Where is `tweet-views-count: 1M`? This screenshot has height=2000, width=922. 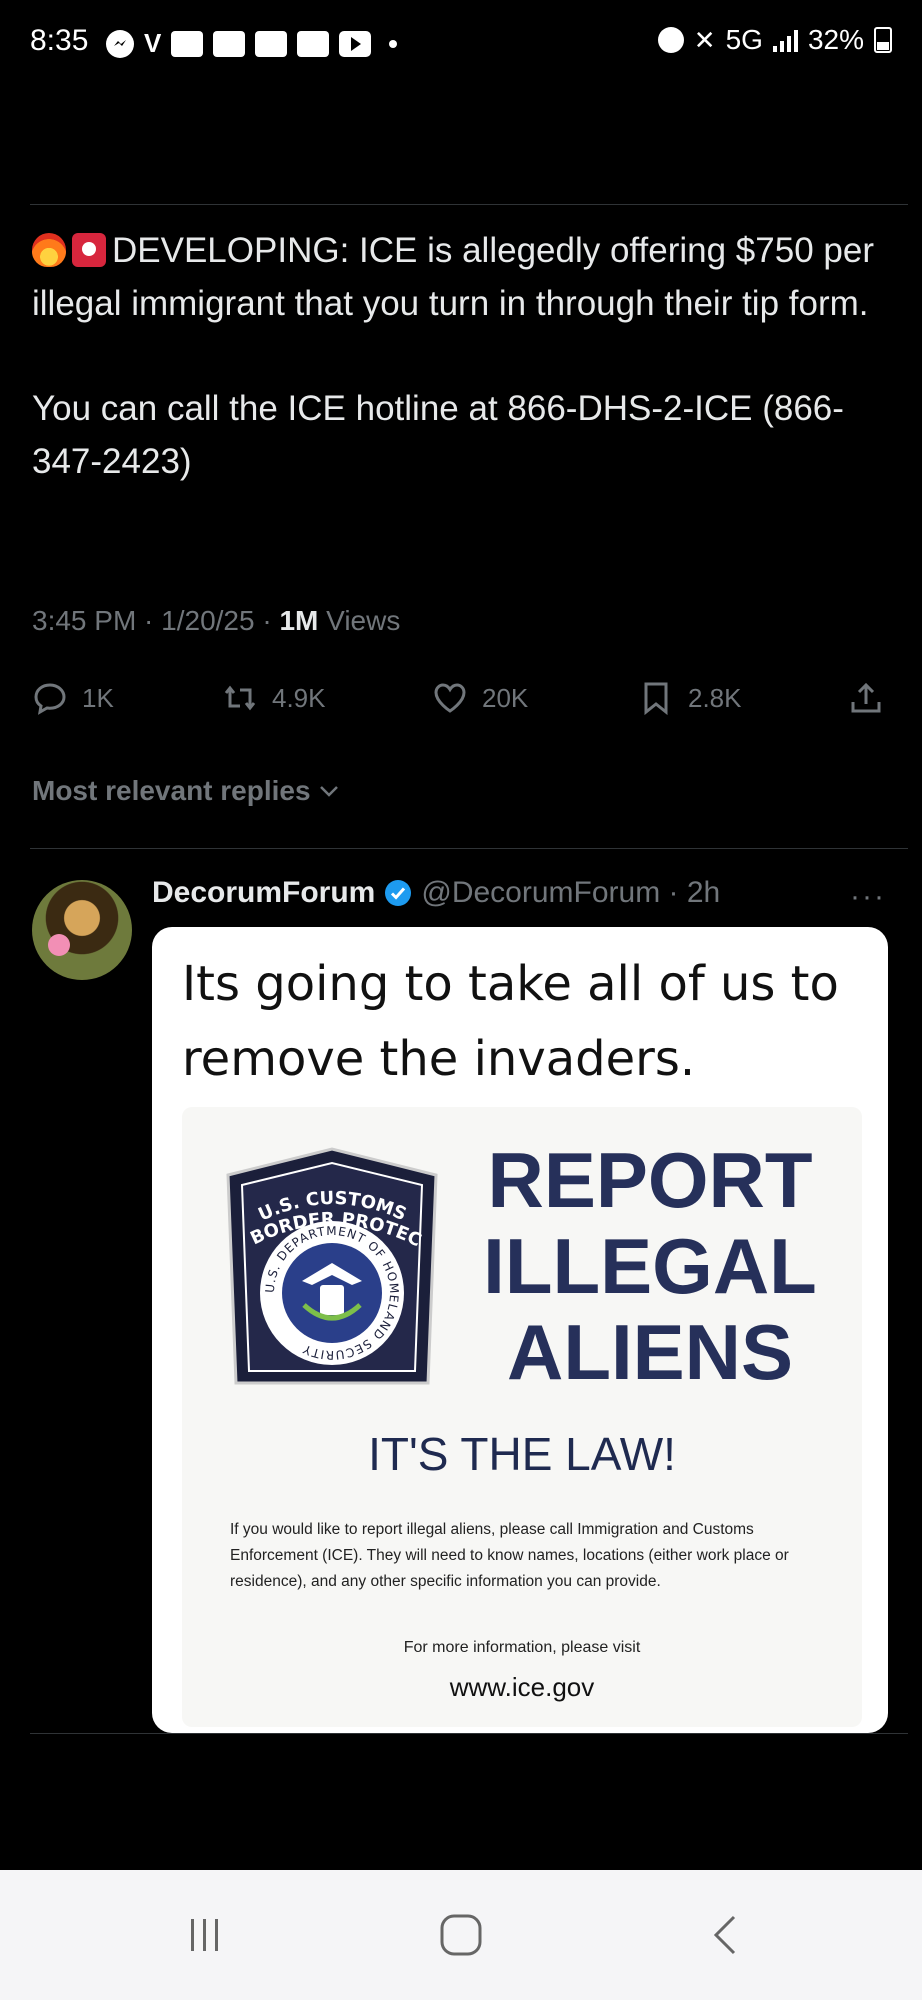 tweet-views-count: 1M is located at coordinates (299, 620).